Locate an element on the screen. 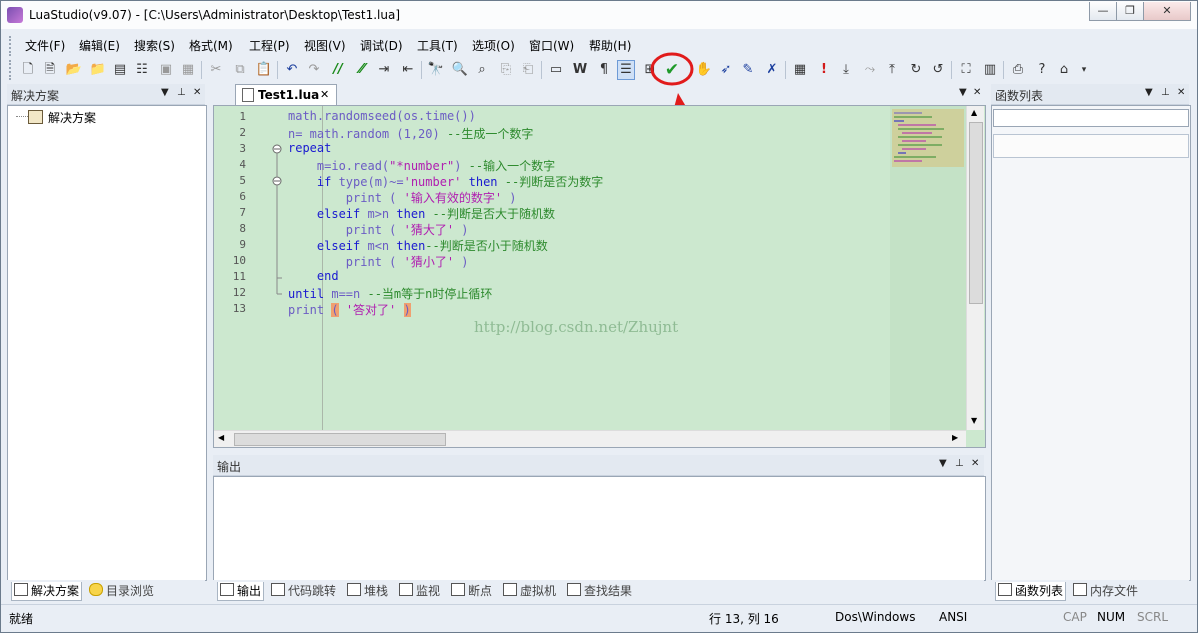  editor-close-icon: ✕ is located at coordinates (977, 92).